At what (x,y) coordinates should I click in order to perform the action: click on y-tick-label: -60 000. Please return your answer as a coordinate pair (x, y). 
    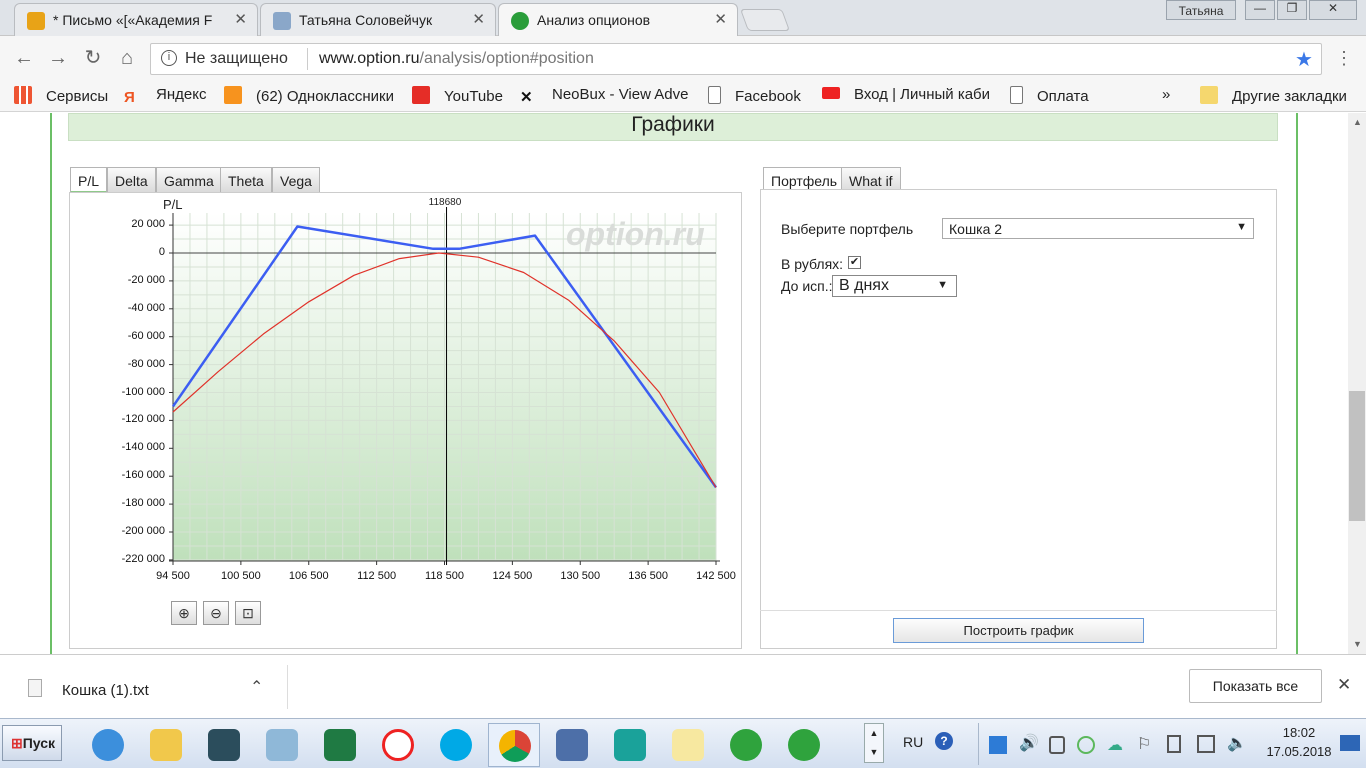
    Looking at the image, I should click on (146, 335).